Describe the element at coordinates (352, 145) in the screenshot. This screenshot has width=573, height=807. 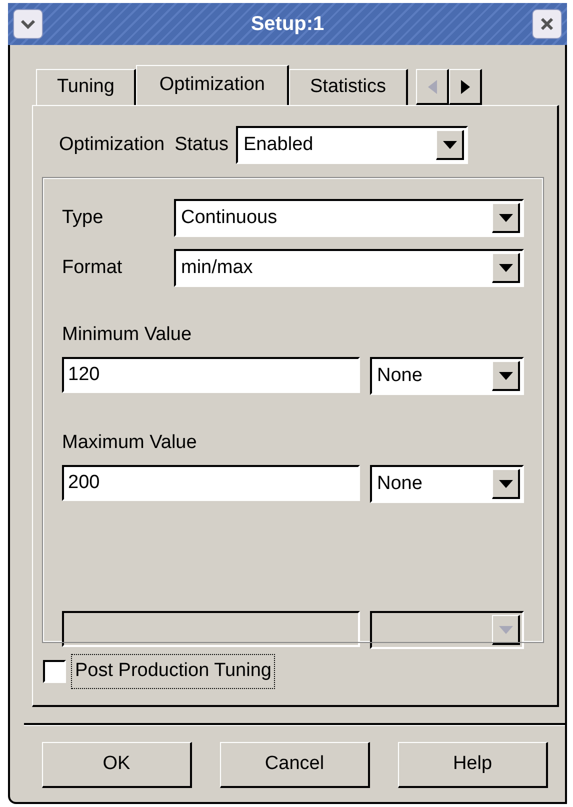
I see `dropdown: Enabled` at that location.